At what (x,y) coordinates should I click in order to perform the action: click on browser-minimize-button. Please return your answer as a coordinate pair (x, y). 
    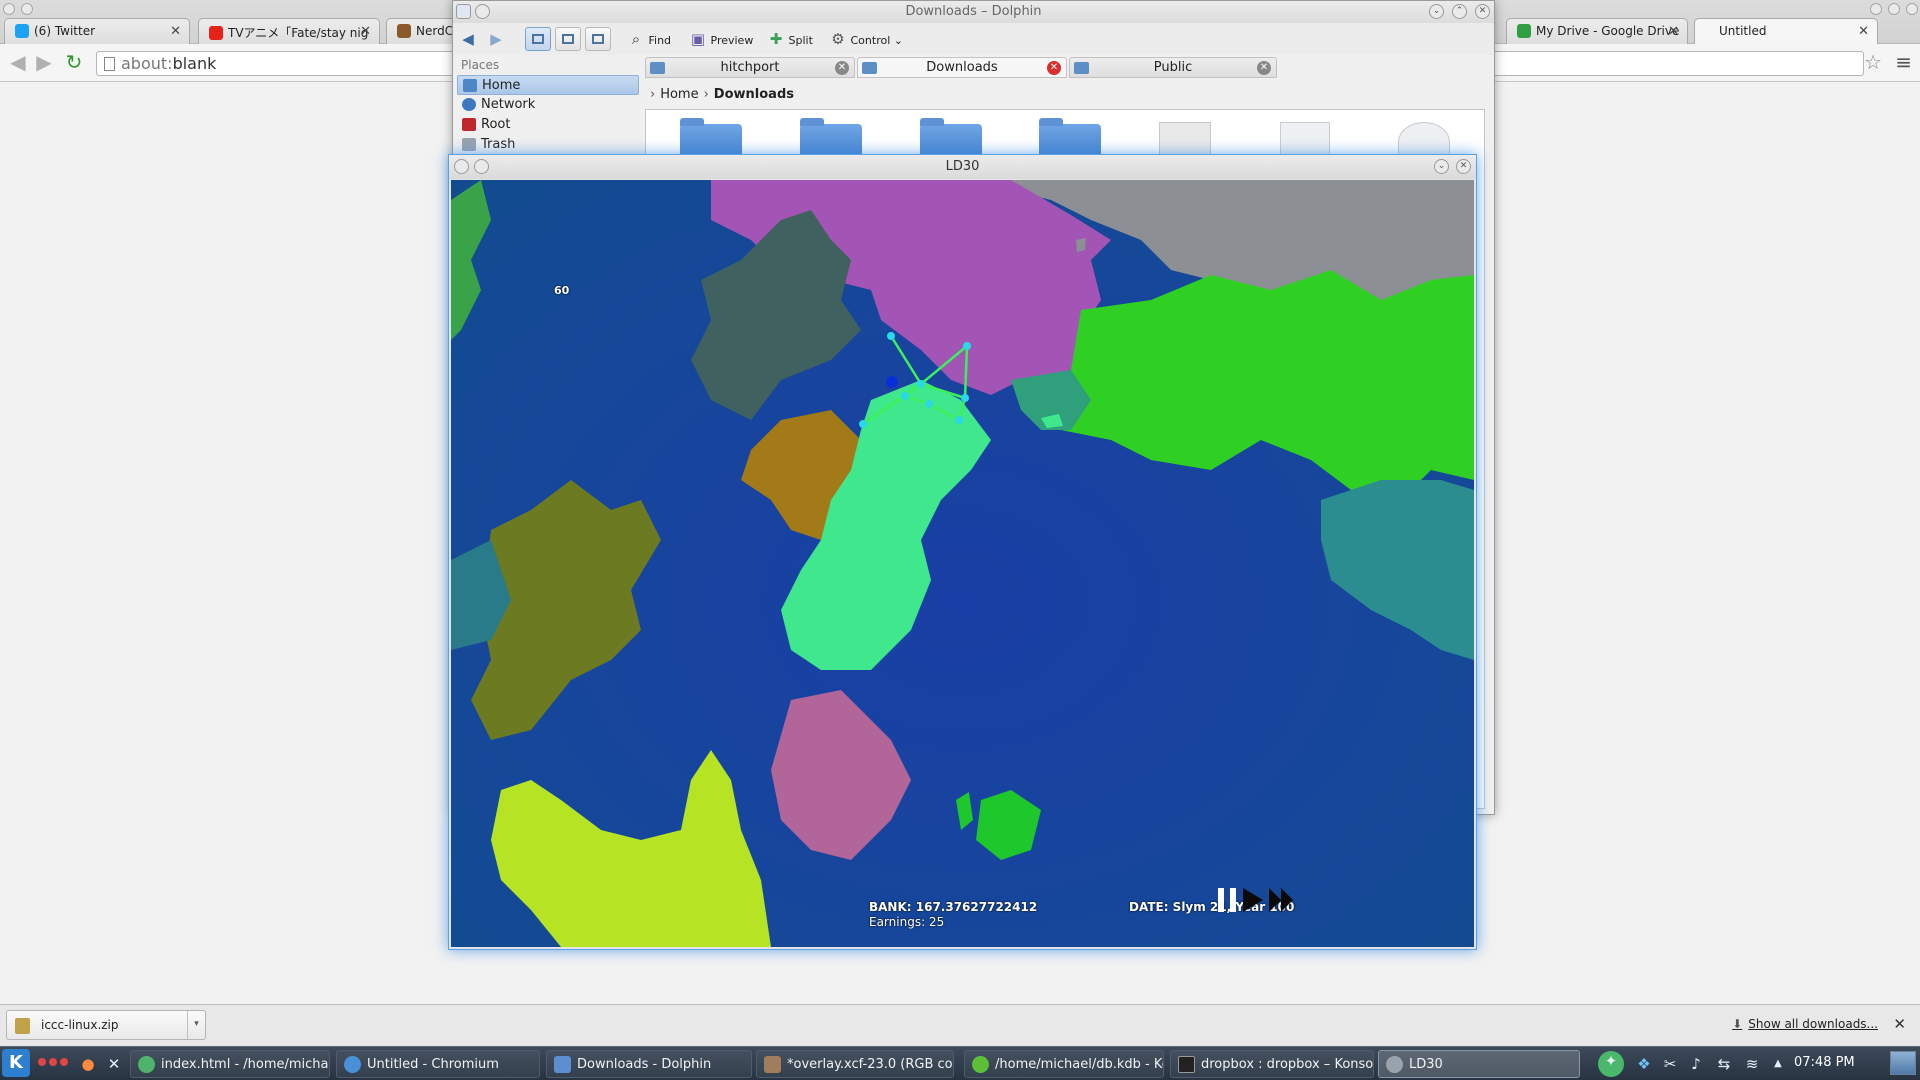
    Looking at the image, I should click on (1876, 9).